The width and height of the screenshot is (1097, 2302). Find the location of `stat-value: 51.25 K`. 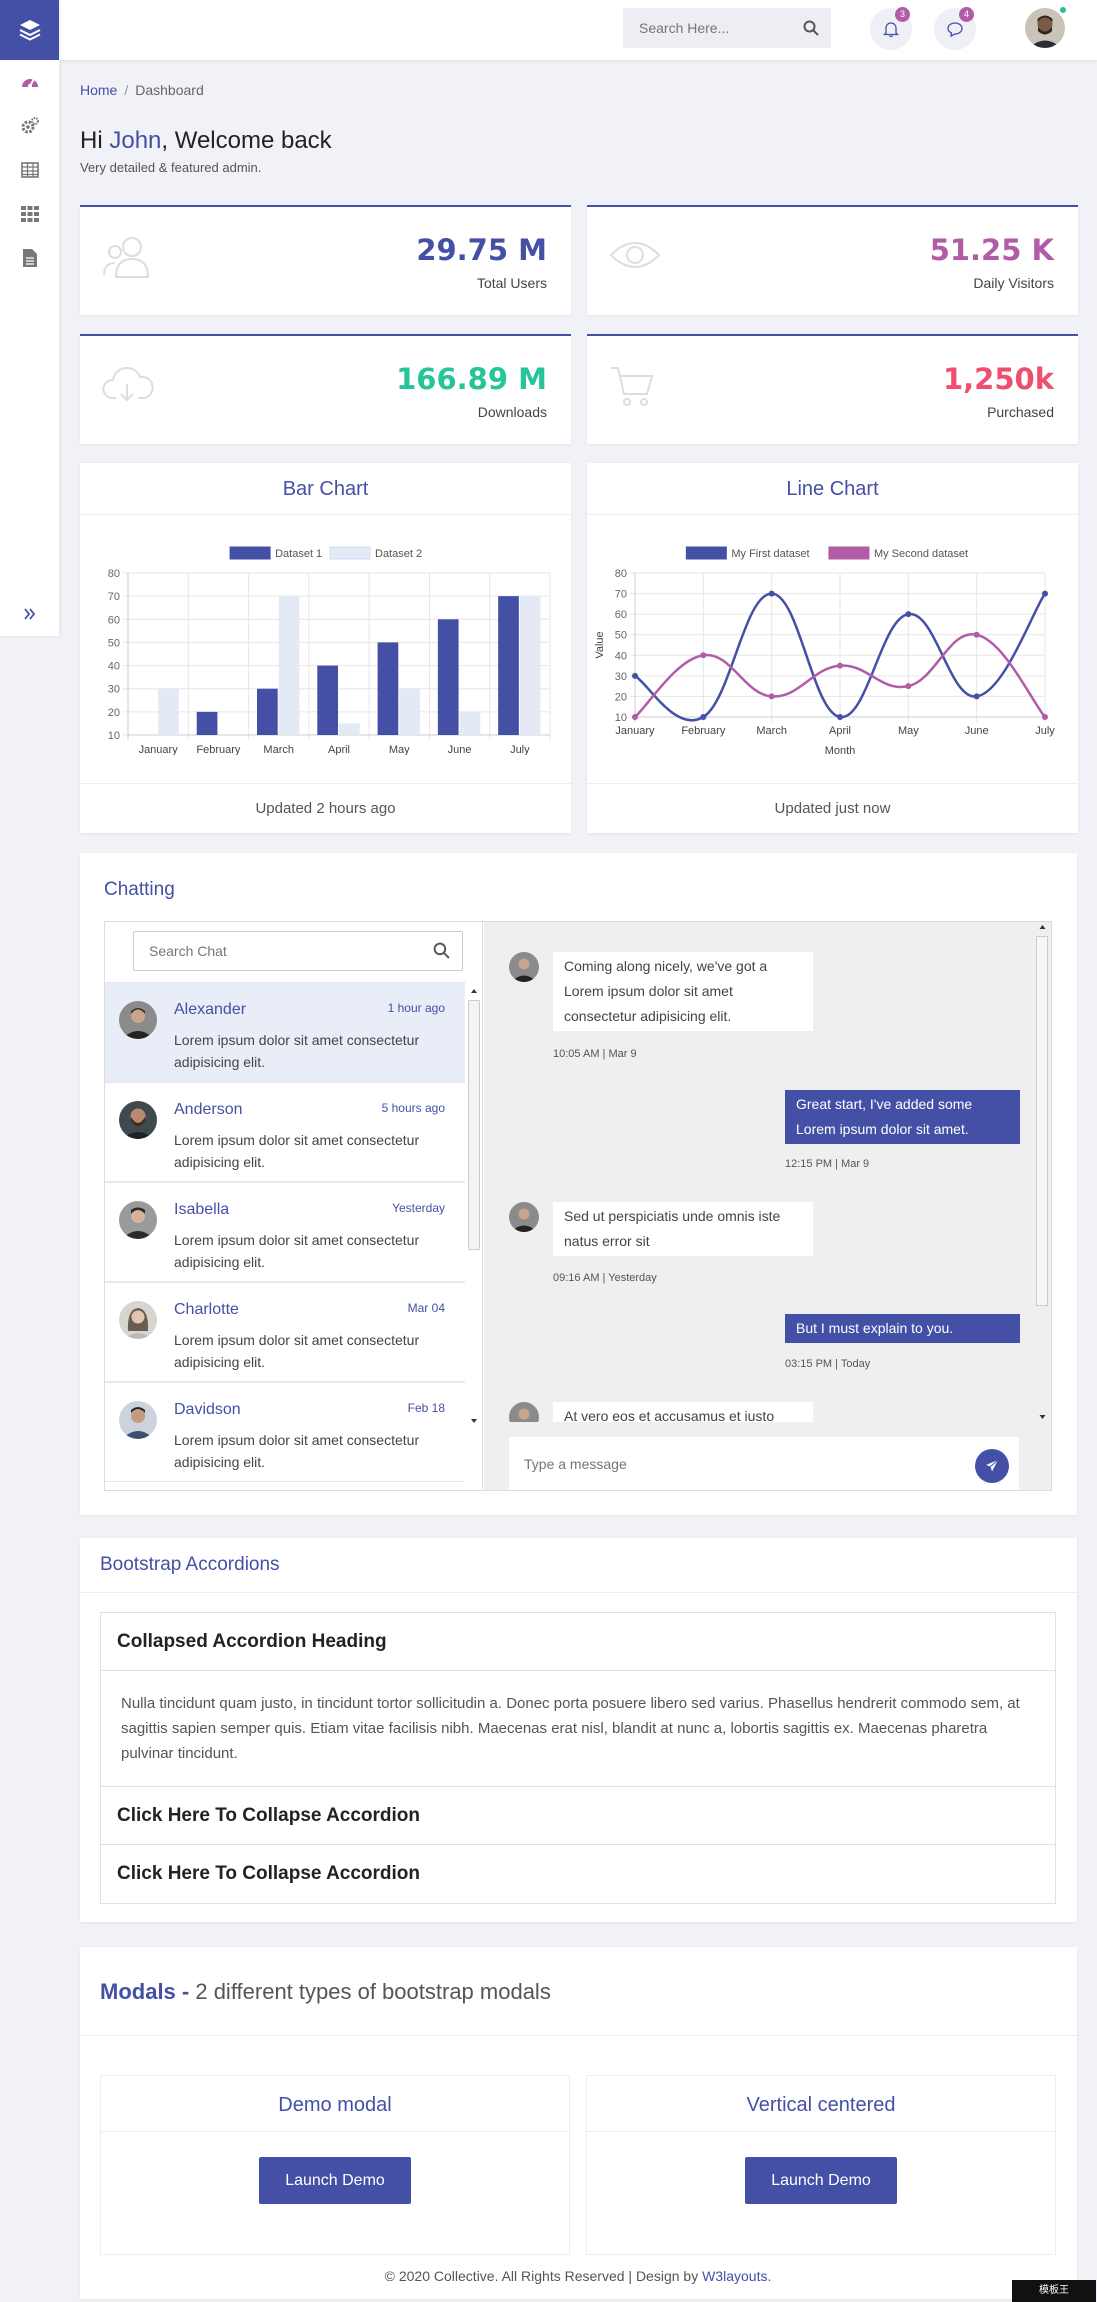

stat-value: 51.25 K is located at coordinates (991, 250).